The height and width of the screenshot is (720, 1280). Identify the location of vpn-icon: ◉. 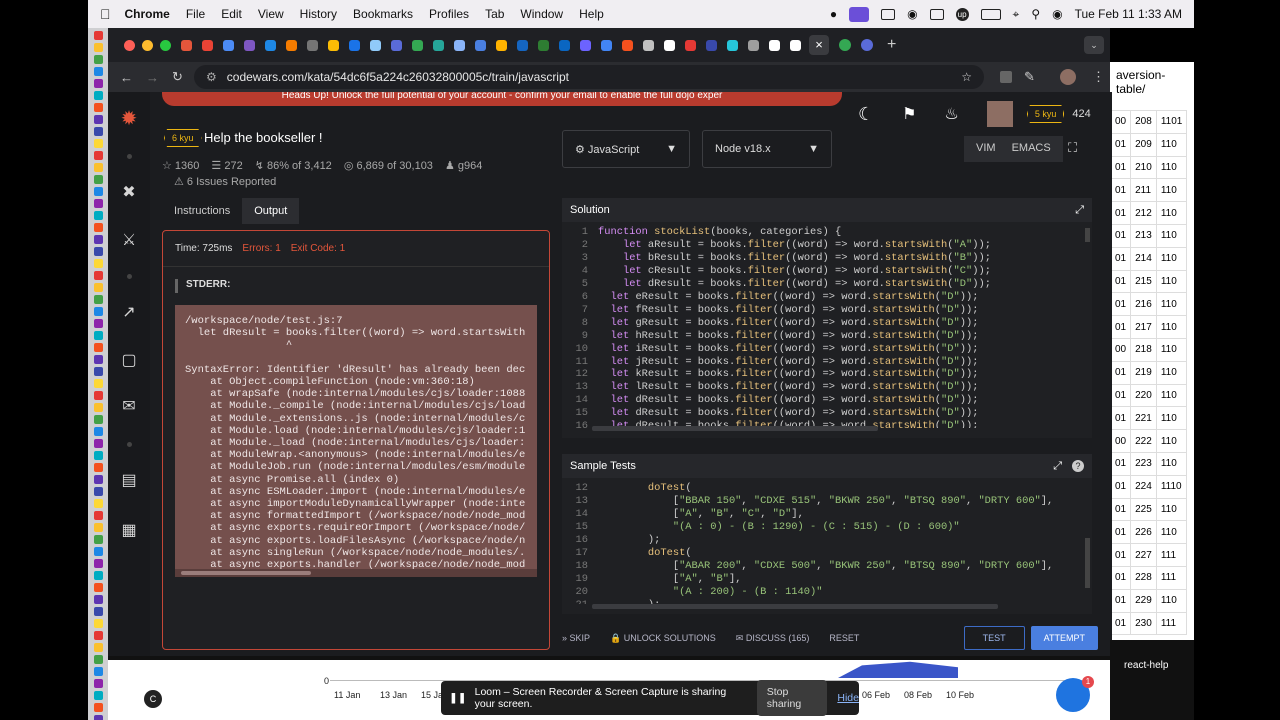
(912, 14).